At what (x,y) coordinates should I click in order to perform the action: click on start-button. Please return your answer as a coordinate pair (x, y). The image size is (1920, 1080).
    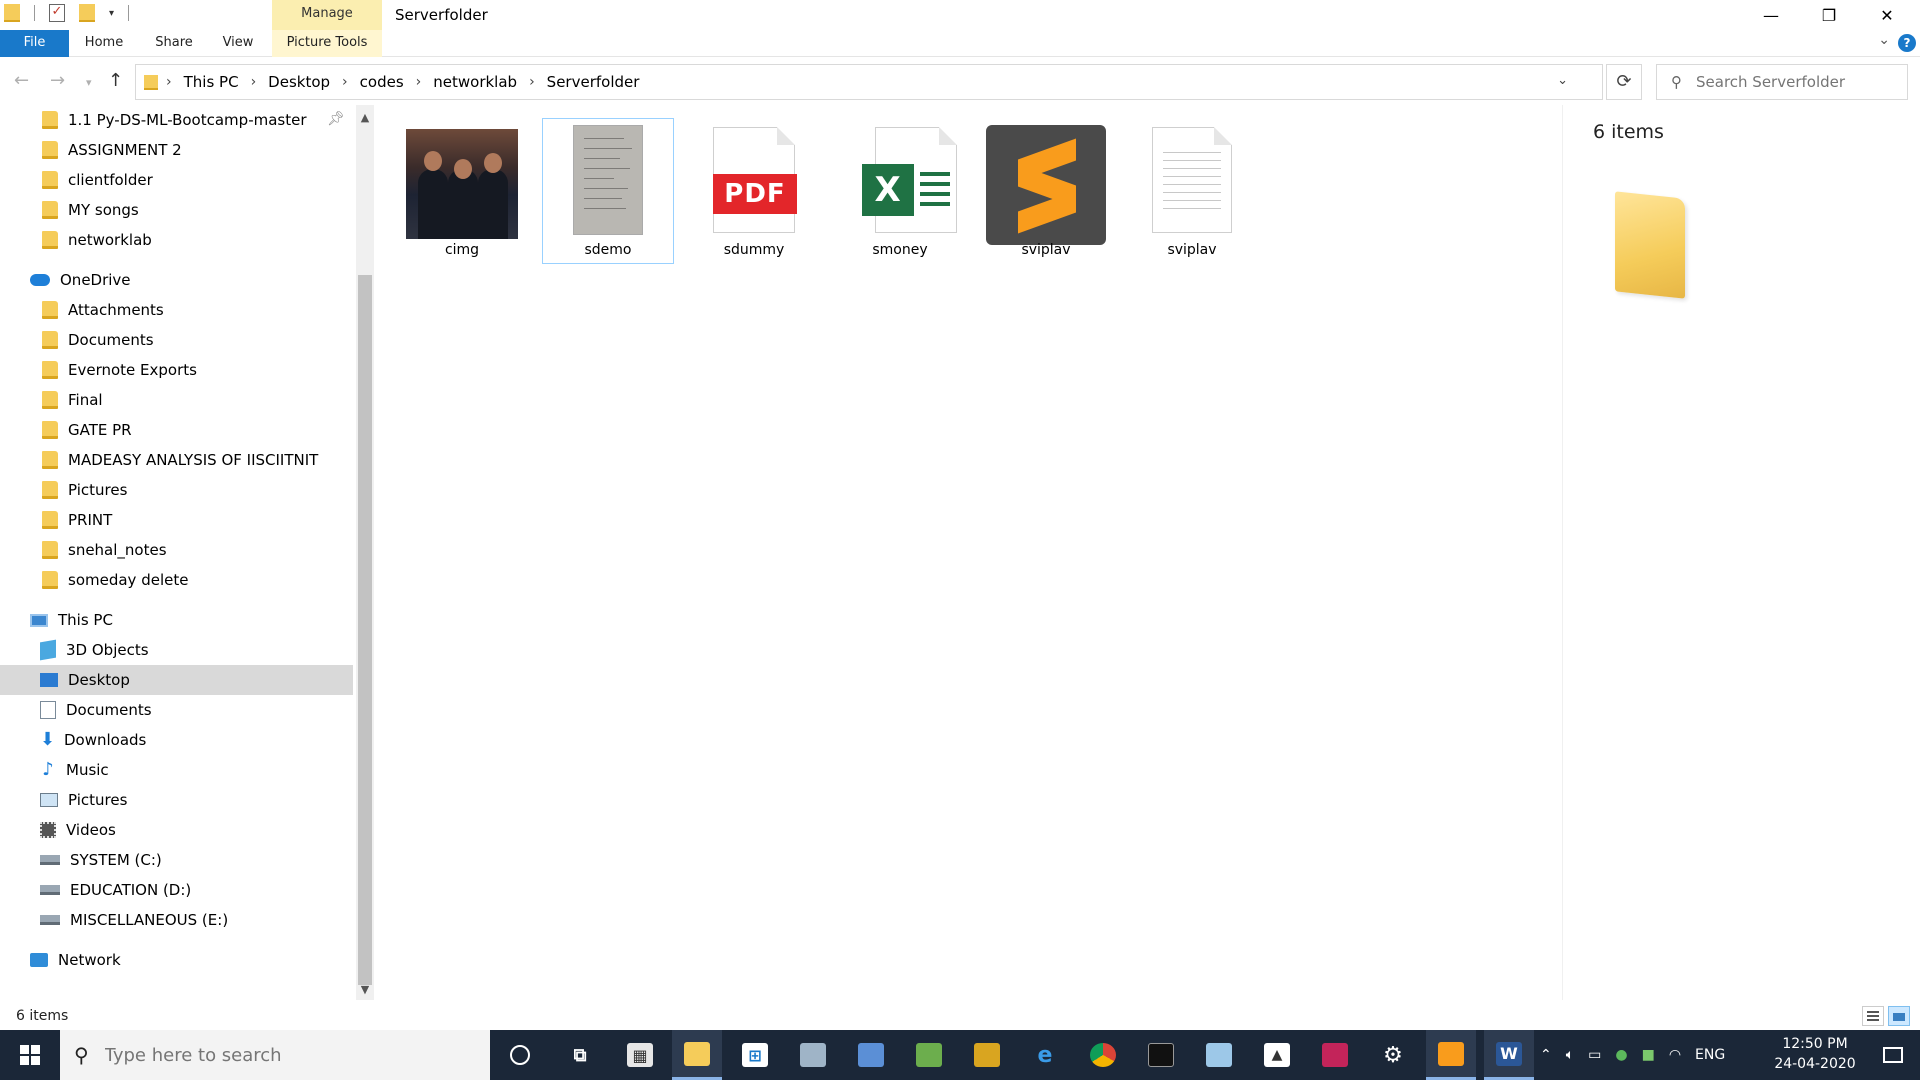
    Looking at the image, I should click on (30, 1055).